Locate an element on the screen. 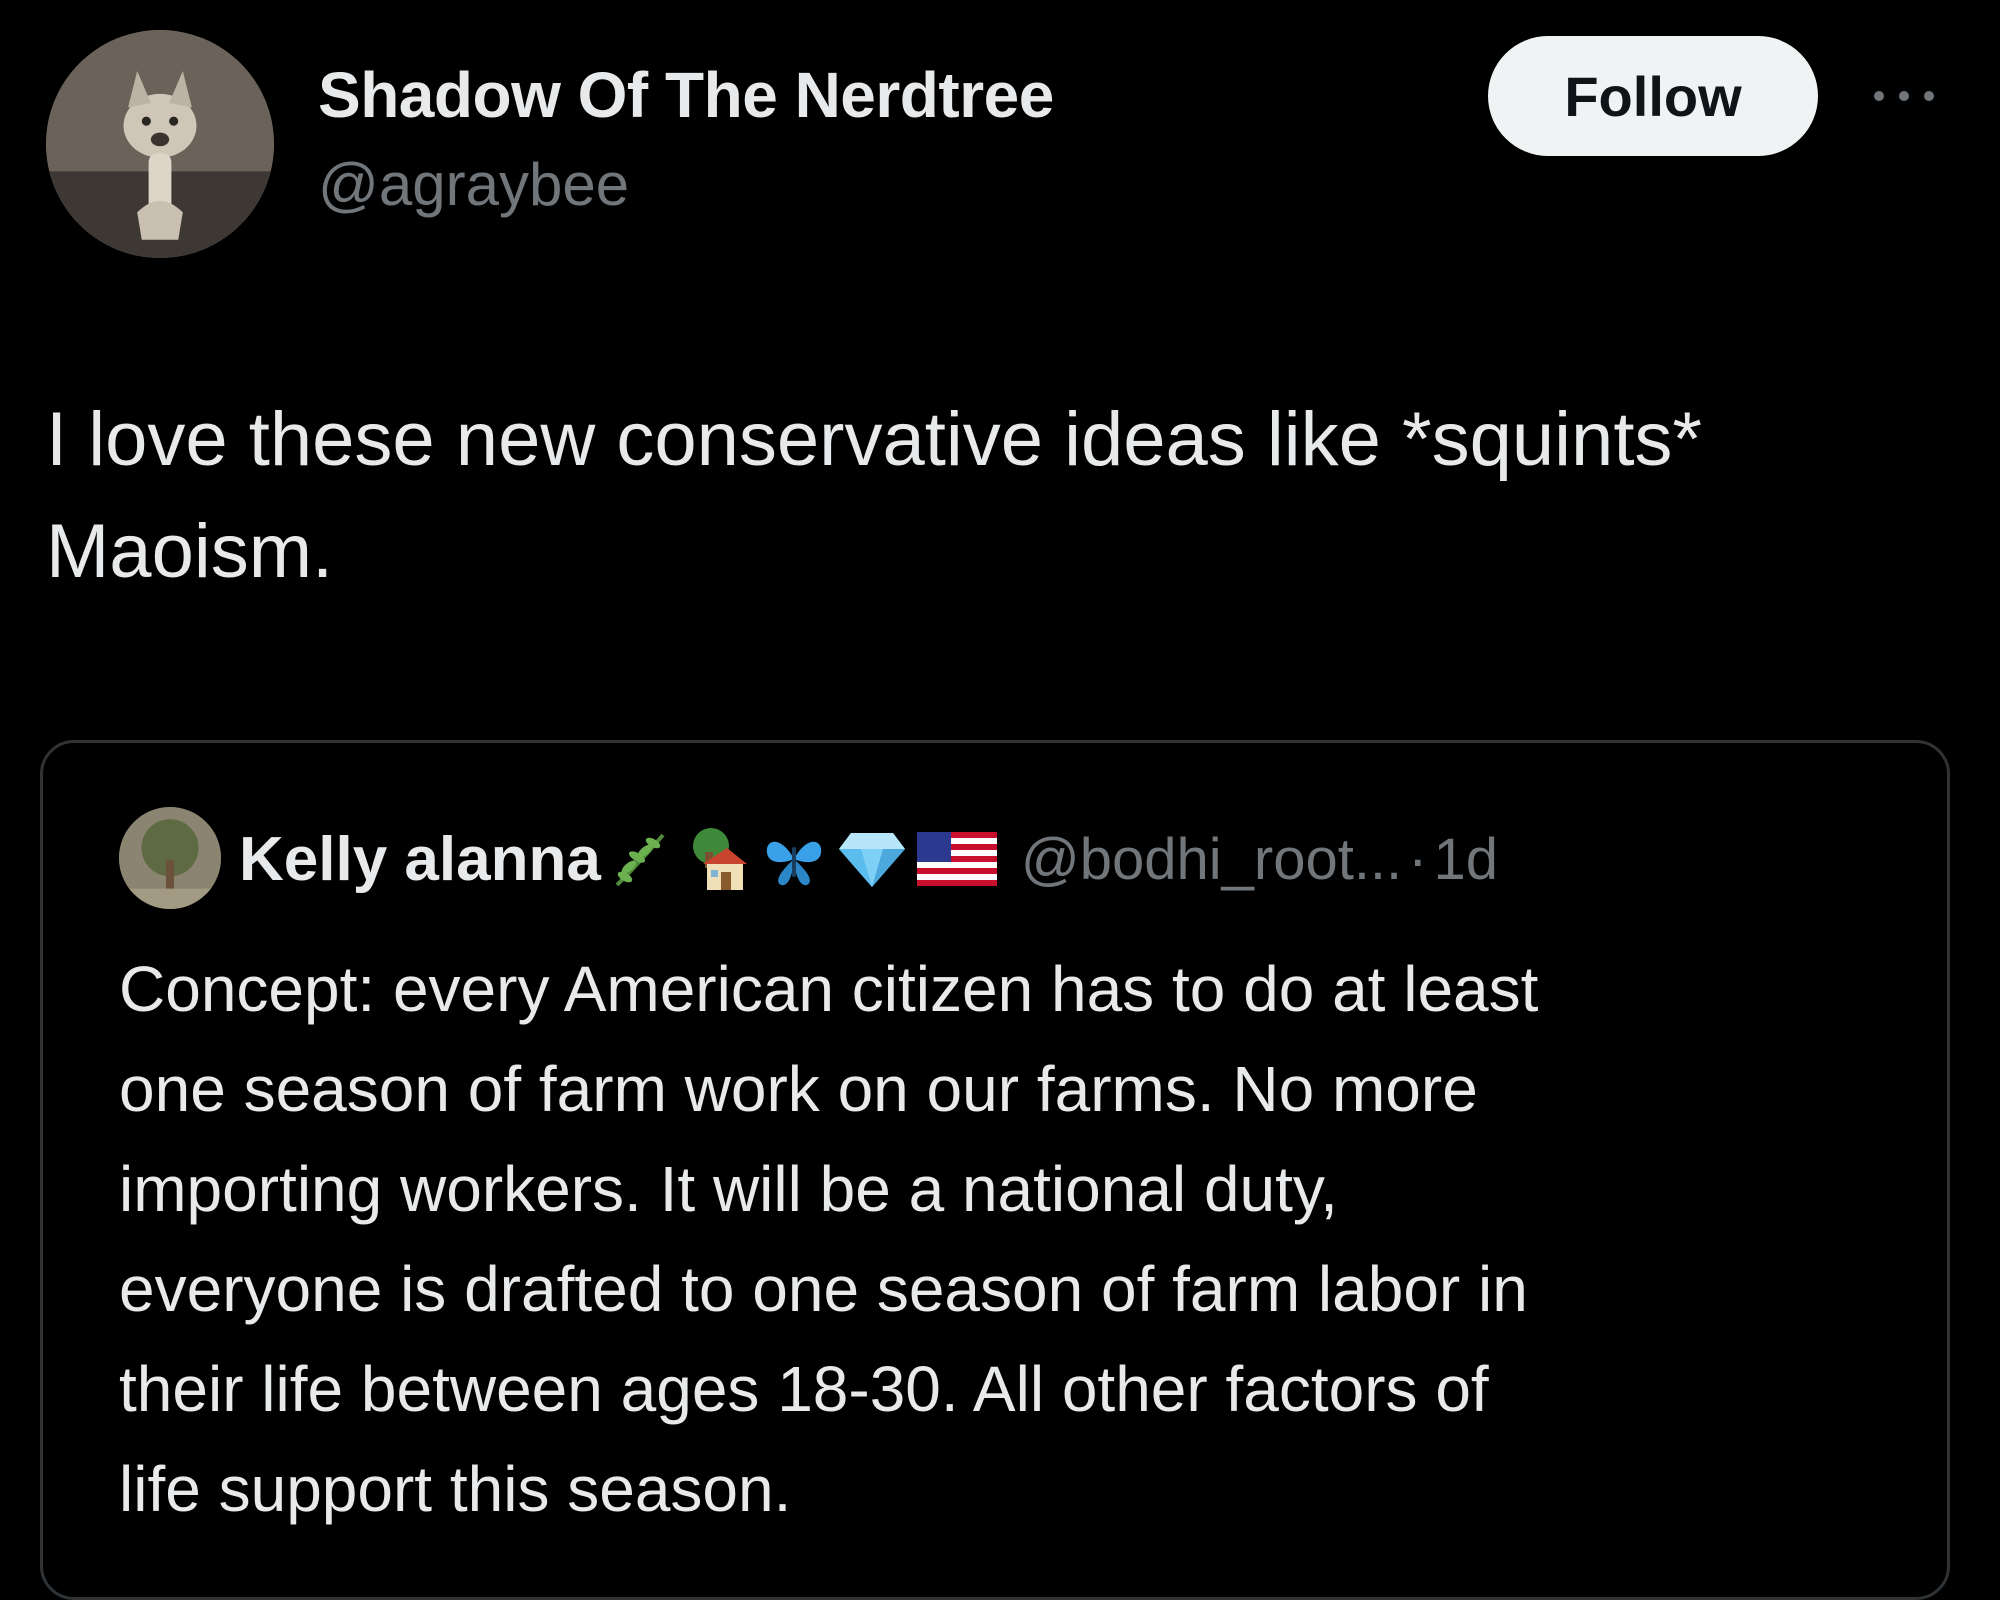 The image size is (2000, 1600). butterfly-icon is located at coordinates (793, 863).